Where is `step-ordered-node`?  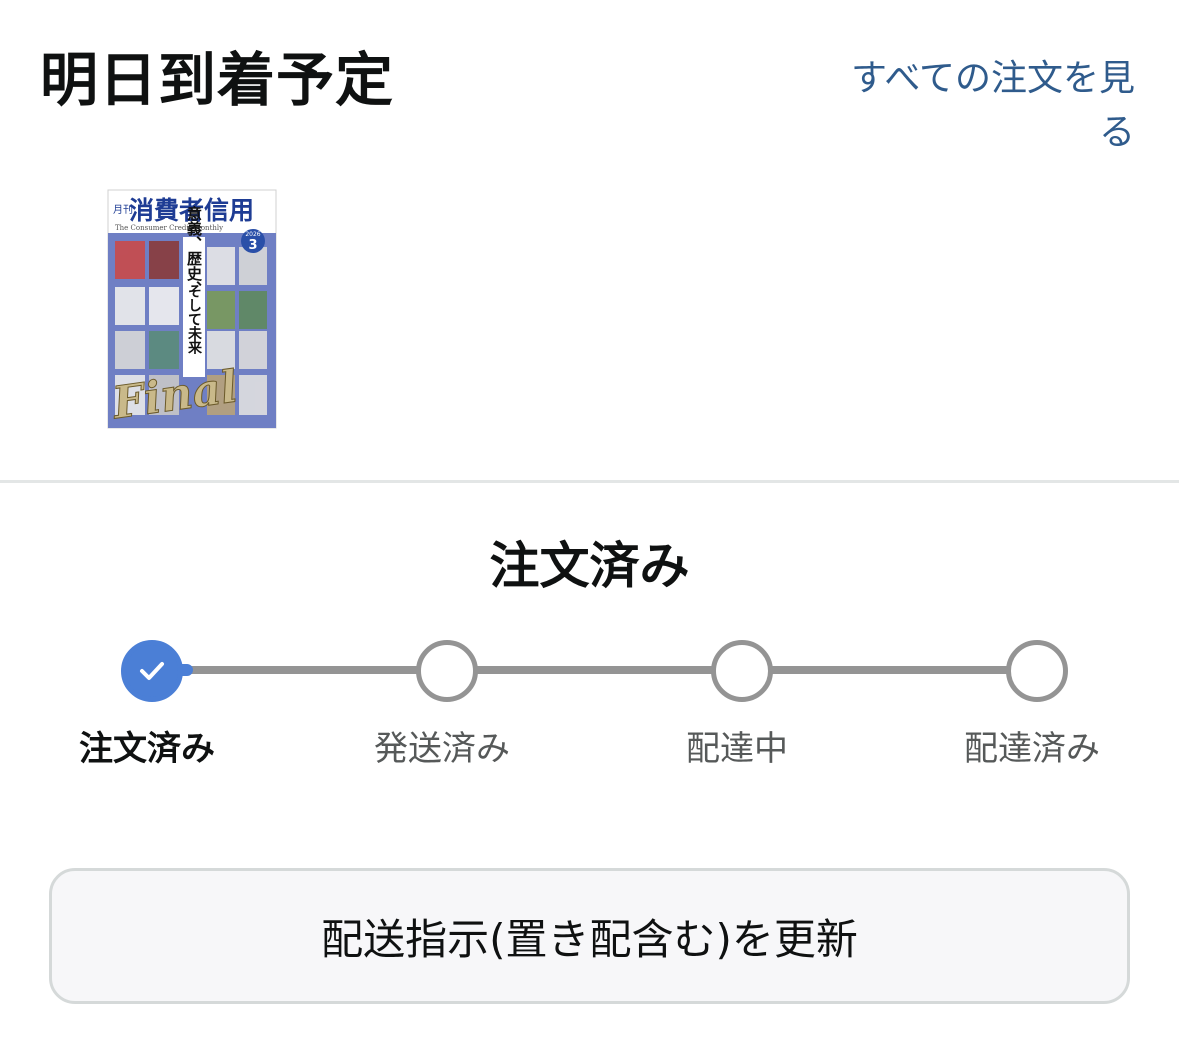 step-ordered-node is located at coordinates (152, 671).